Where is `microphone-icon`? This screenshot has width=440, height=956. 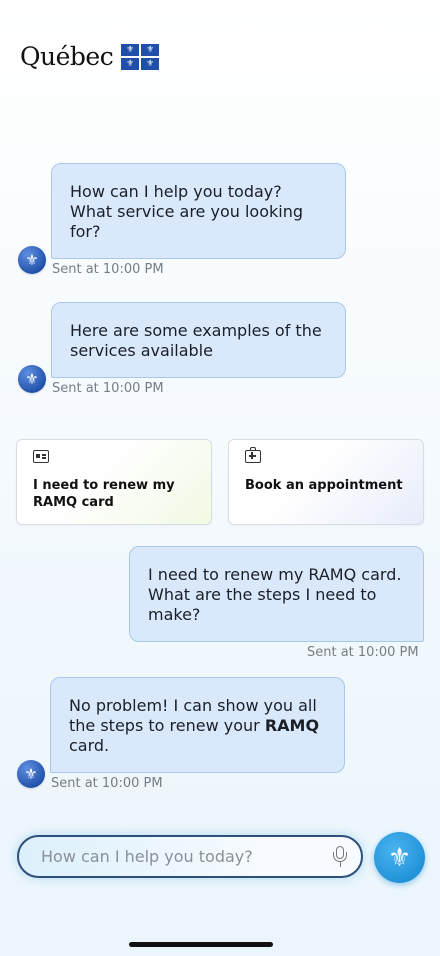 microphone-icon is located at coordinates (340, 856).